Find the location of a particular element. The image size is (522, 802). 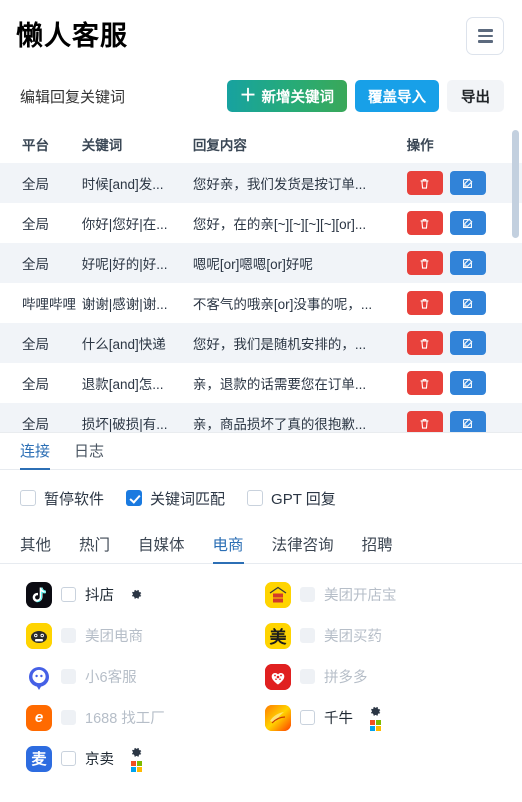

hamburger-line is located at coordinates (485, 36).